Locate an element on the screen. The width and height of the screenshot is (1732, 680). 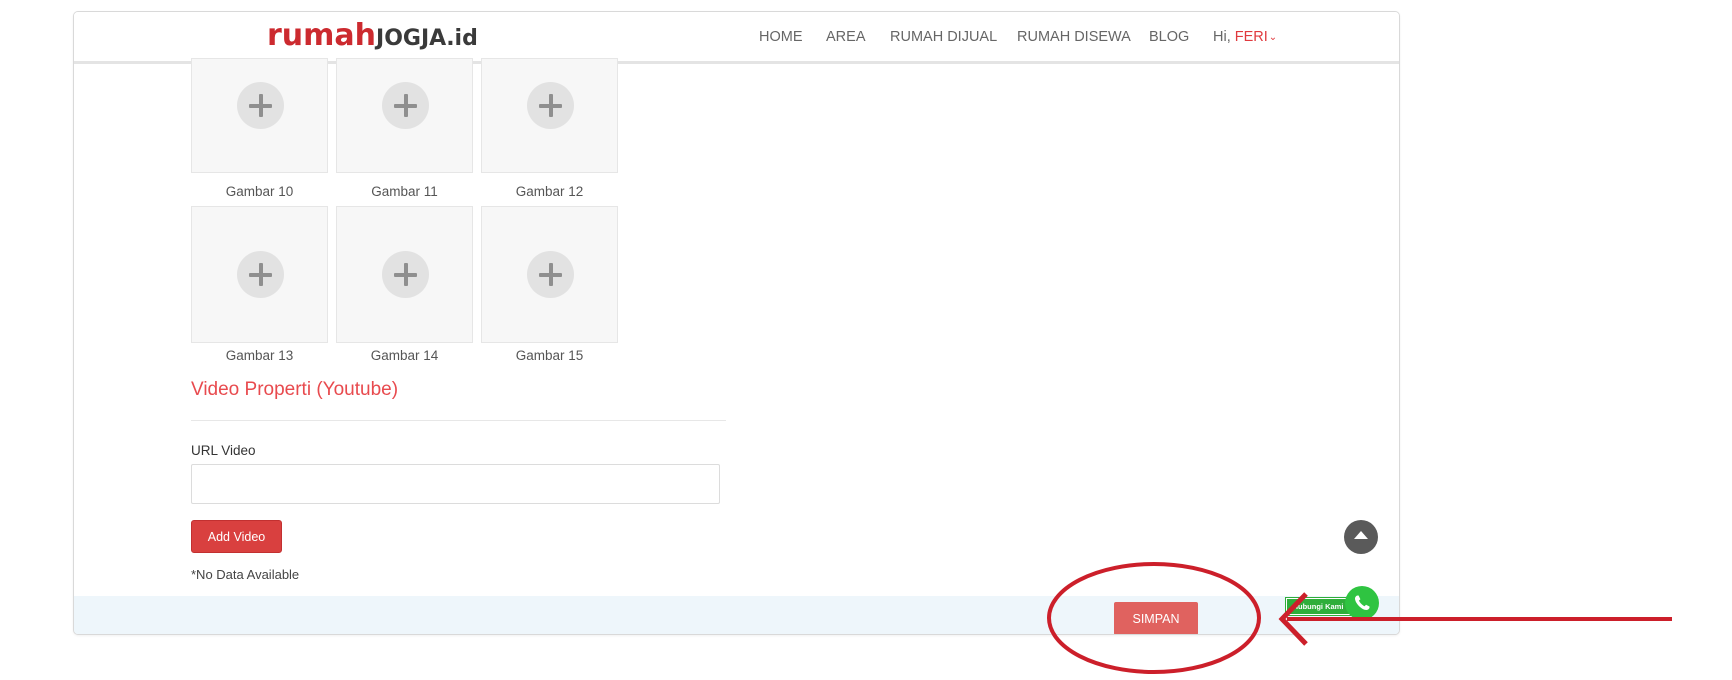
image-caption: Gambar 15 is located at coordinates (549, 355).